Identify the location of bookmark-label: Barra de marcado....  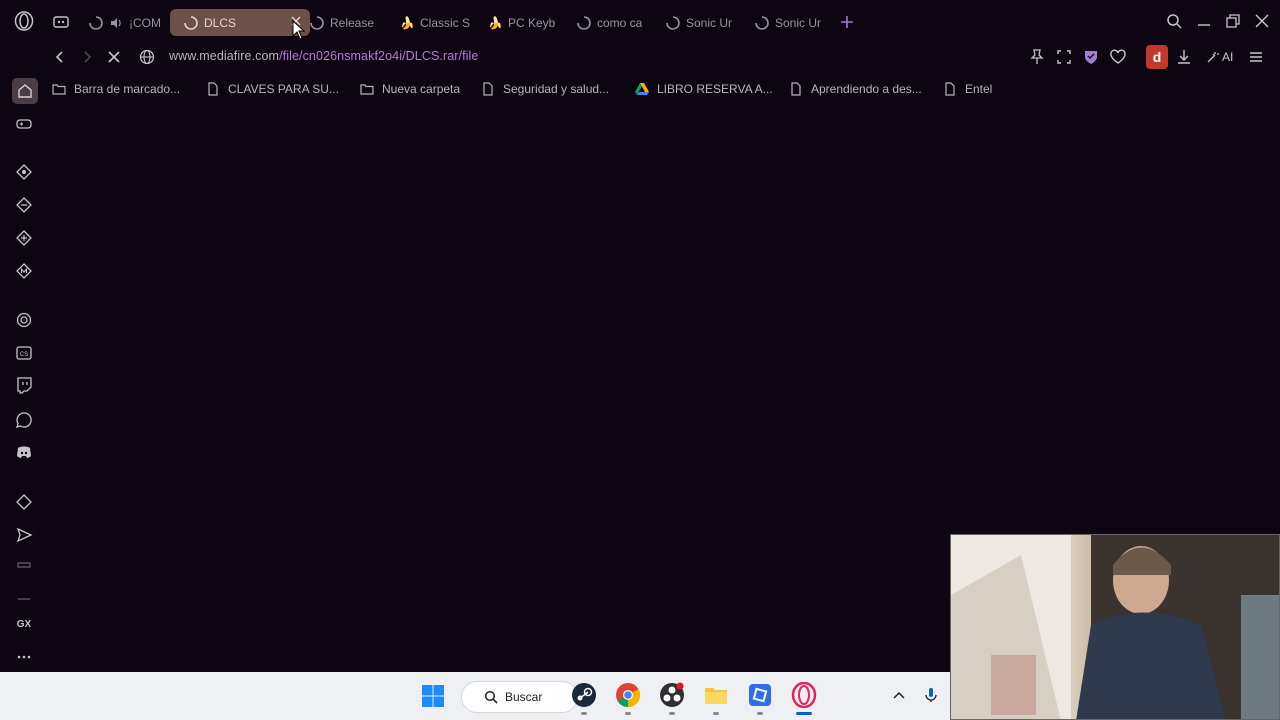
(127, 89).